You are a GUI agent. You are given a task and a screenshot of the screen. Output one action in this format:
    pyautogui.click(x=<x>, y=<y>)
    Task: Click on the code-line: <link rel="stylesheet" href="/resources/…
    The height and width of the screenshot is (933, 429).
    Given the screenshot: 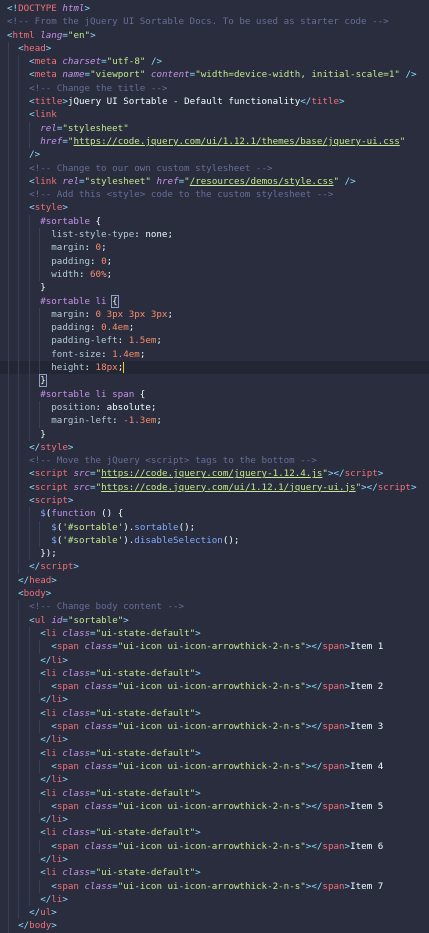 What is the action you would take?
    pyautogui.click(x=214, y=181)
    